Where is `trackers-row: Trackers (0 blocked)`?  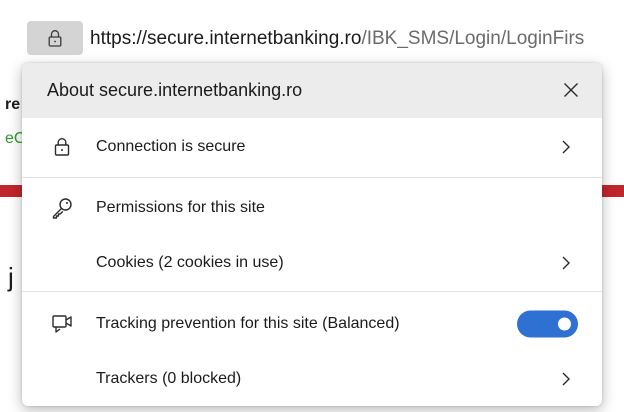 trackers-row: Trackers (0 blocked) is located at coordinates (312, 378).